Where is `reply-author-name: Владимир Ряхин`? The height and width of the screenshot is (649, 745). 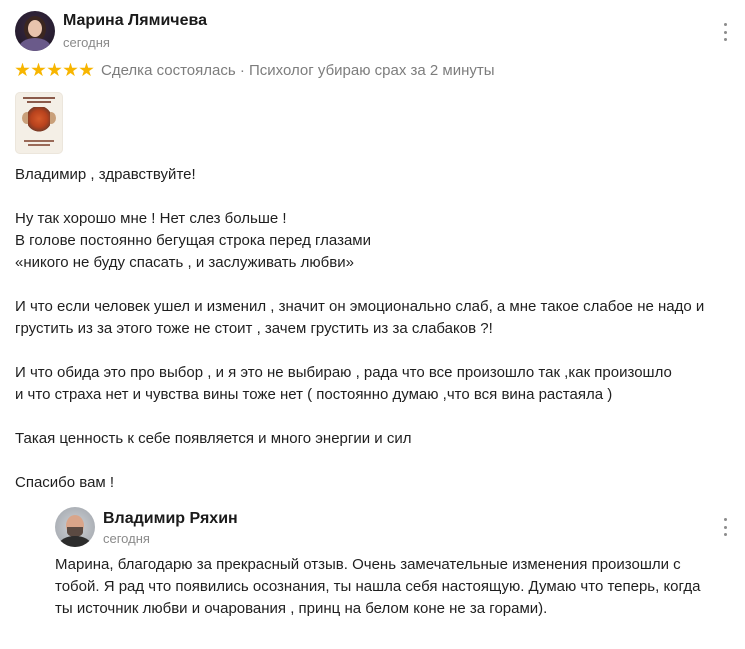 reply-author-name: Владимир Ряхин is located at coordinates (170, 519).